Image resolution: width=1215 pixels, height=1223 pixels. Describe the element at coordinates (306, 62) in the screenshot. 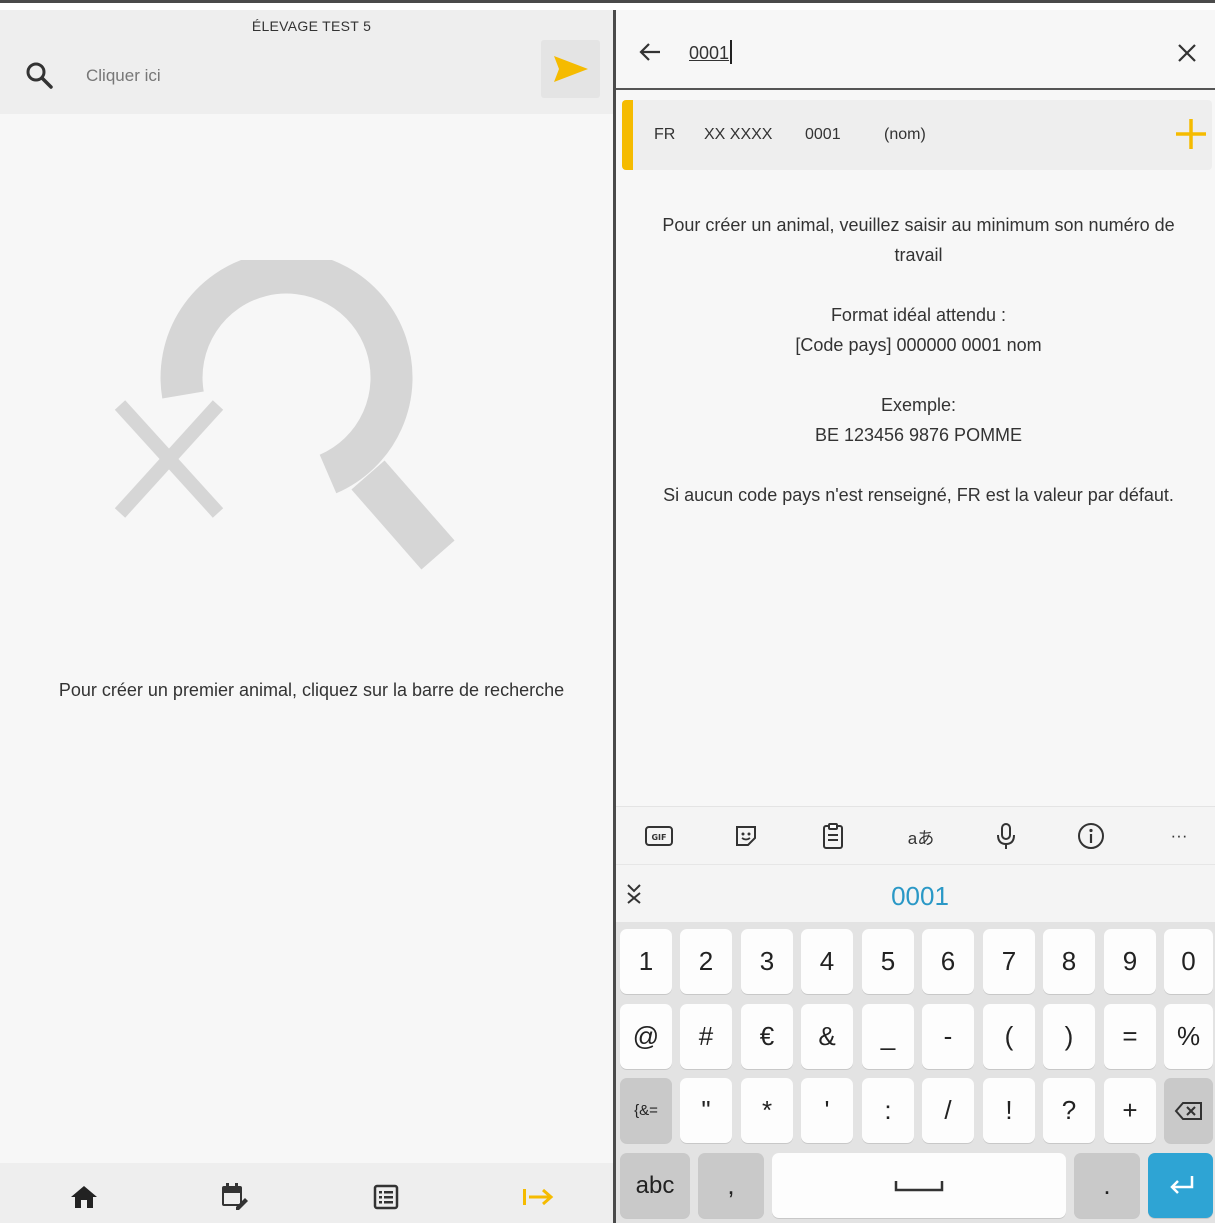

I see `left-header: ÉLEVAGE TEST 5 Cliquer ici` at that location.